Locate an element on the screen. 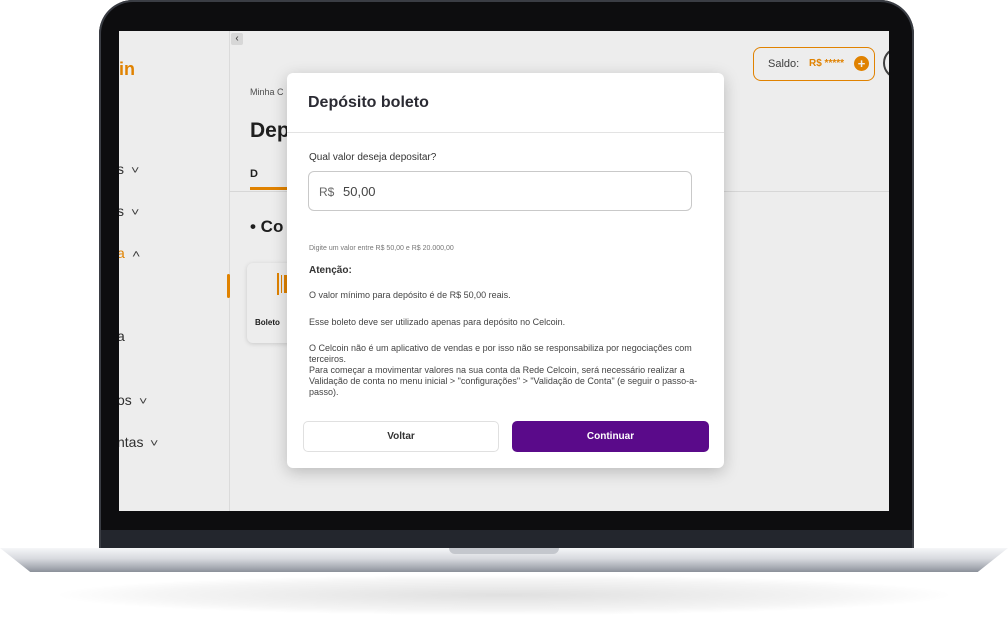  modal-title: Depósito boleto is located at coordinates (368, 102).